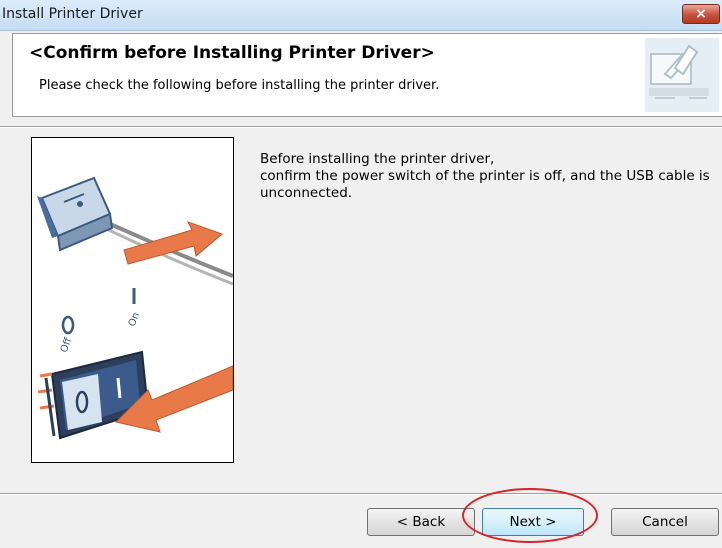 This screenshot has width=722, height=548. I want to click on illustration-art: Off On, so click(135, 308).